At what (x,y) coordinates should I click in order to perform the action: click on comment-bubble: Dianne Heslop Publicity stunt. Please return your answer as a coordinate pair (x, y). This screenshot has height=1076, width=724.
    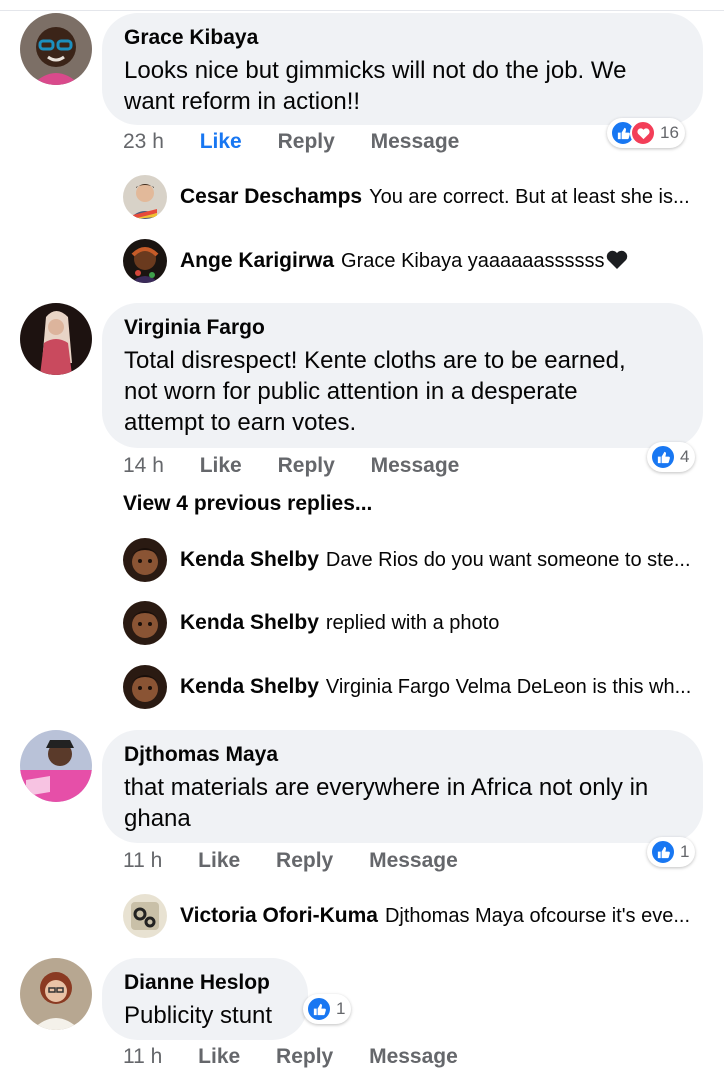
    Looking at the image, I should click on (205, 999).